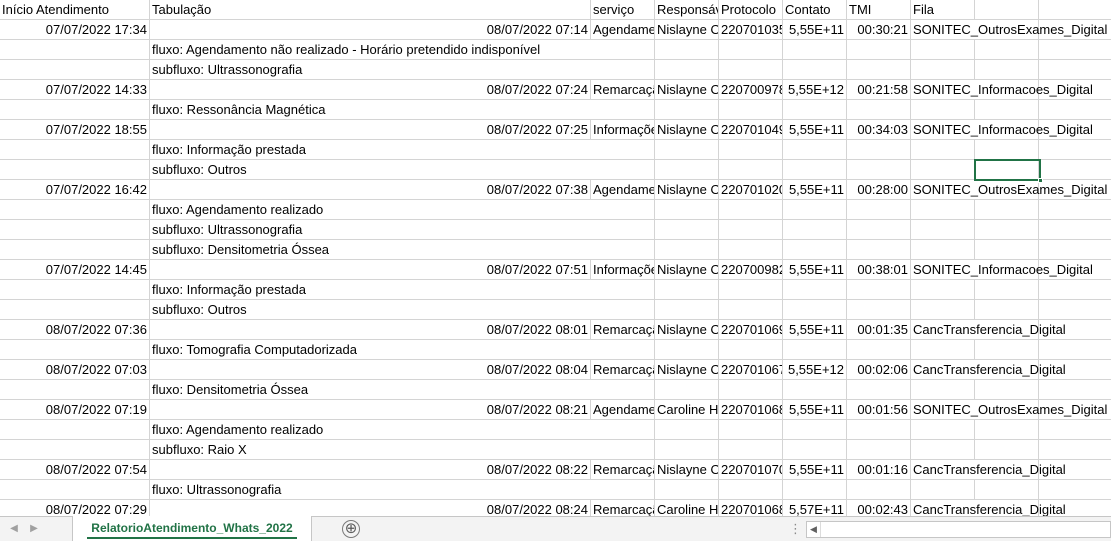 This screenshot has width=1111, height=541. I want to click on cell-fluxo-text: fluxo: Agendamento realizado, so click(370, 210).